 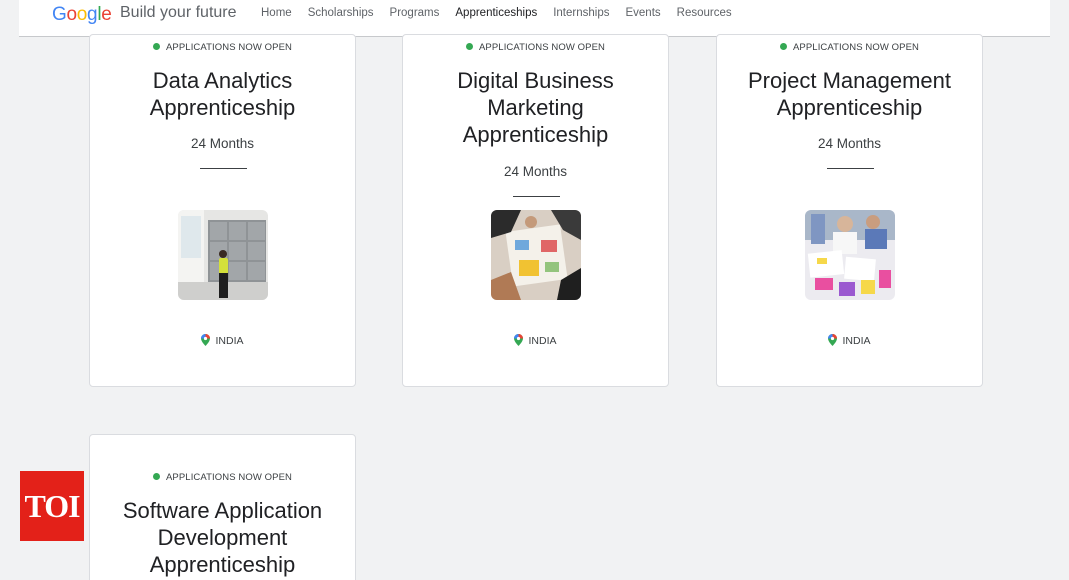 What do you see at coordinates (223, 255) in the screenshot?
I see `presenter-photo` at bounding box center [223, 255].